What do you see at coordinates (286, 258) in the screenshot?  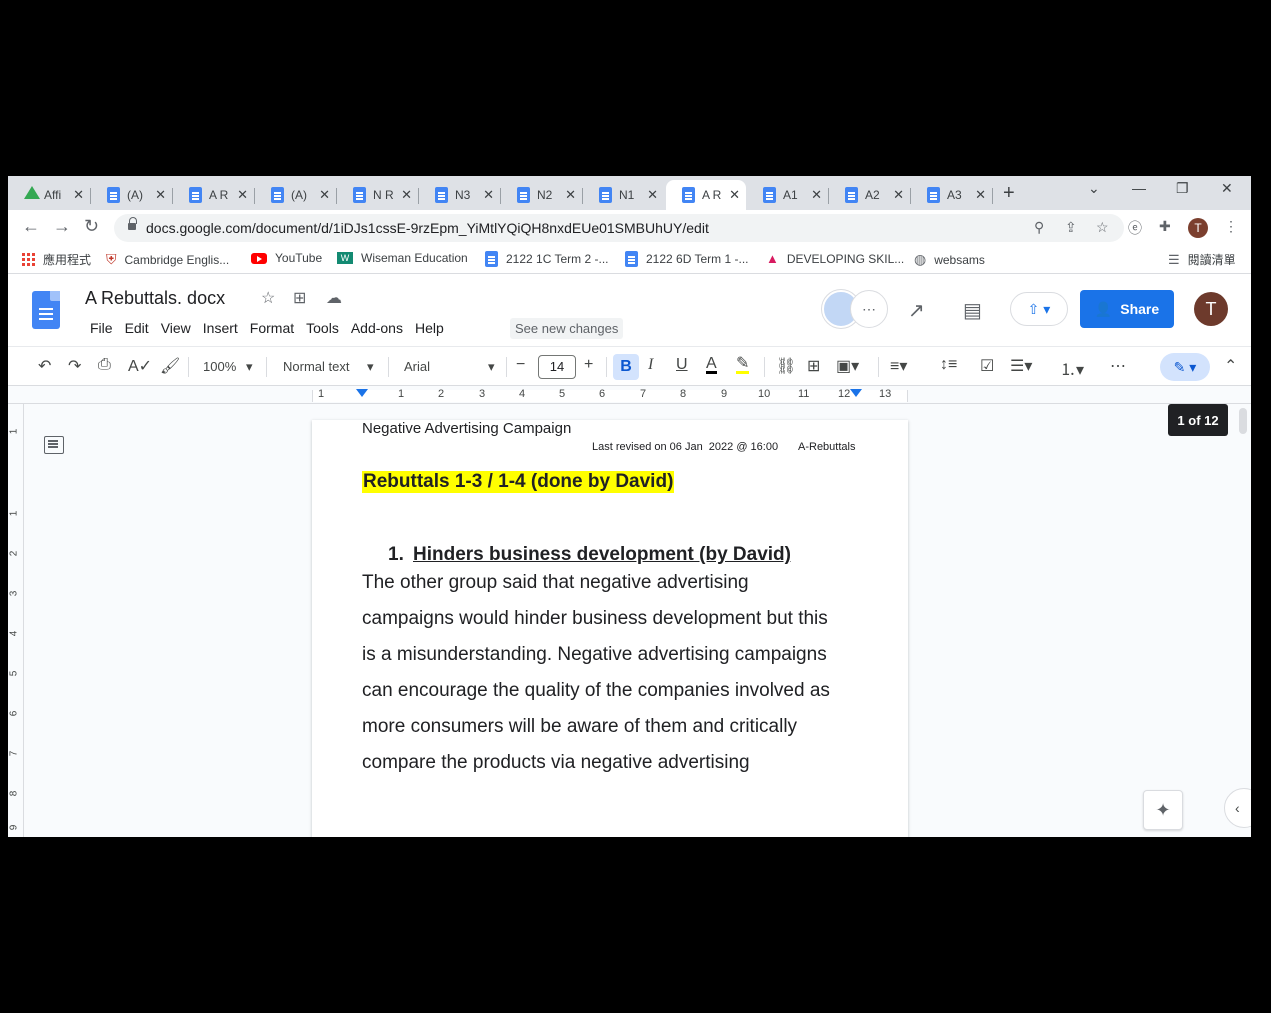 I see `bookmark-youtube: YouTube` at bounding box center [286, 258].